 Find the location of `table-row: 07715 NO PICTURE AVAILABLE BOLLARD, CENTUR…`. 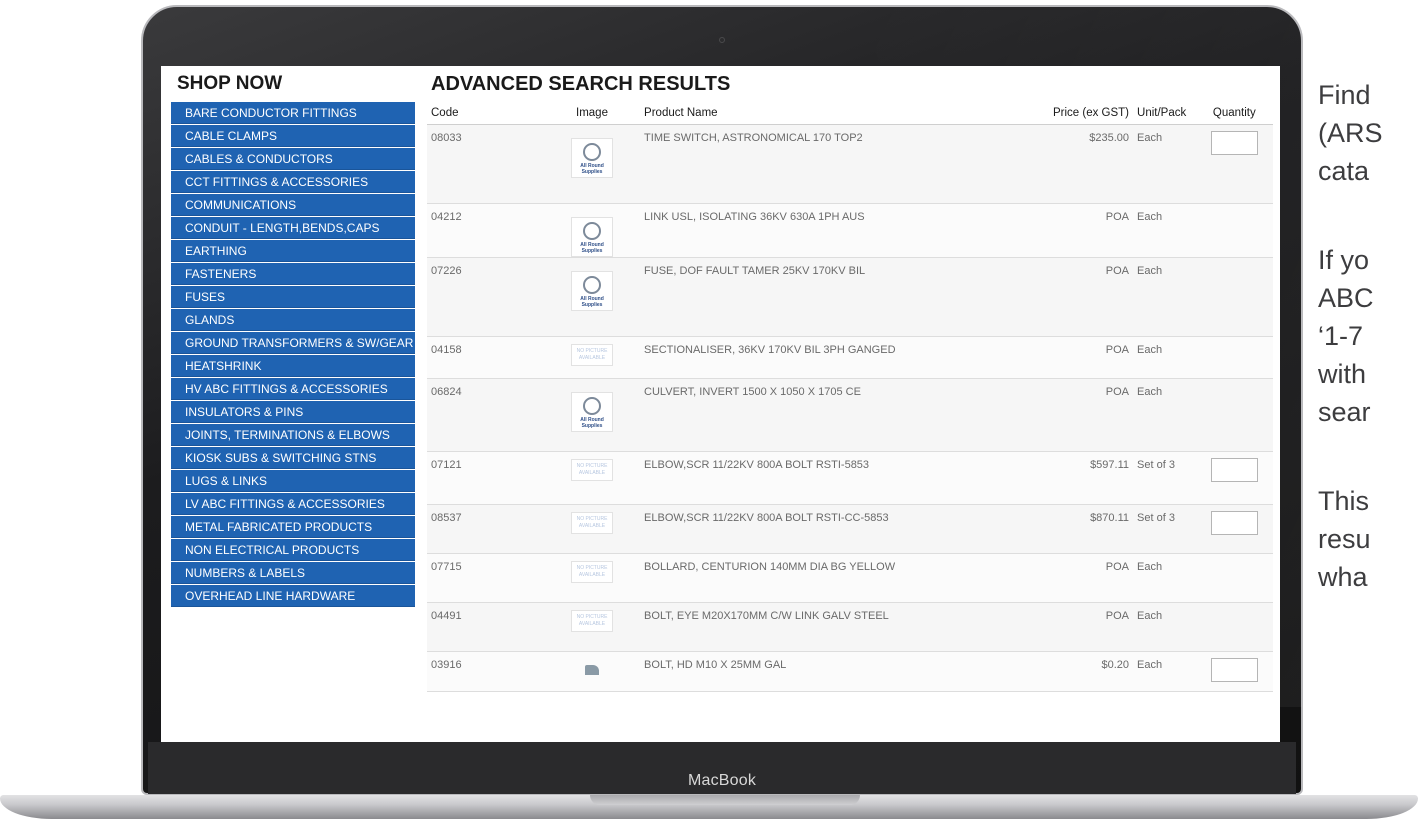

table-row: 07715 NO PICTURE AVAILABLE BOLLARD, CENTUR… is located at coordinates (850, 578).